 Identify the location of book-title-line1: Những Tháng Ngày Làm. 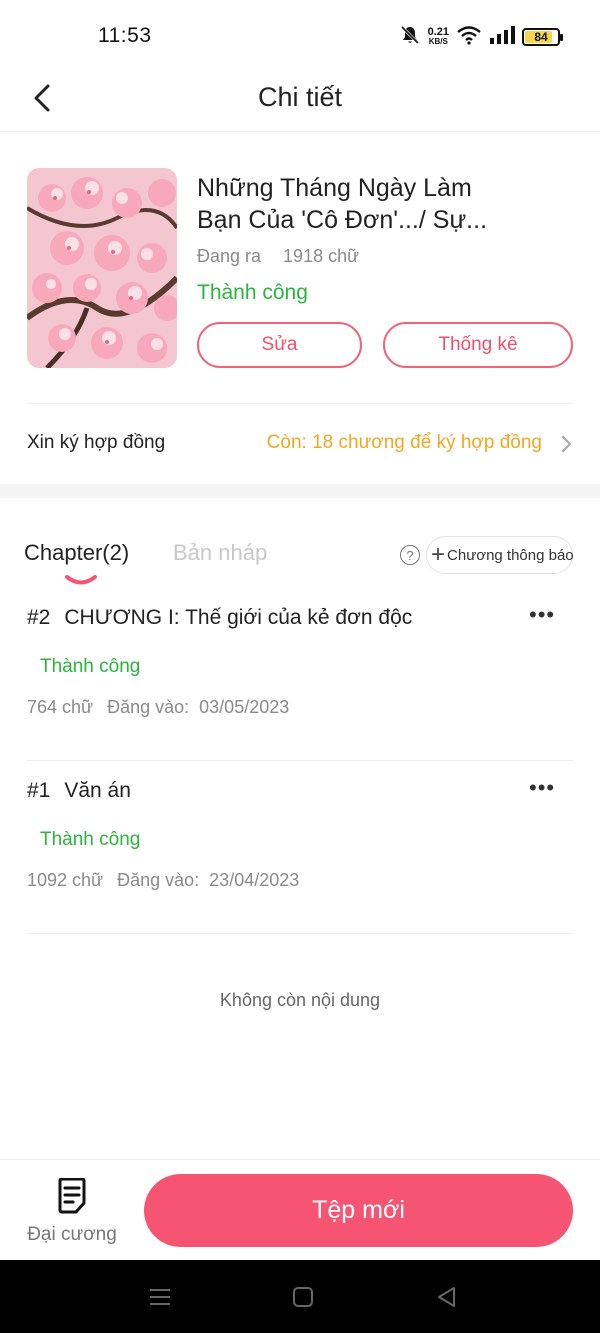
(334, 188).